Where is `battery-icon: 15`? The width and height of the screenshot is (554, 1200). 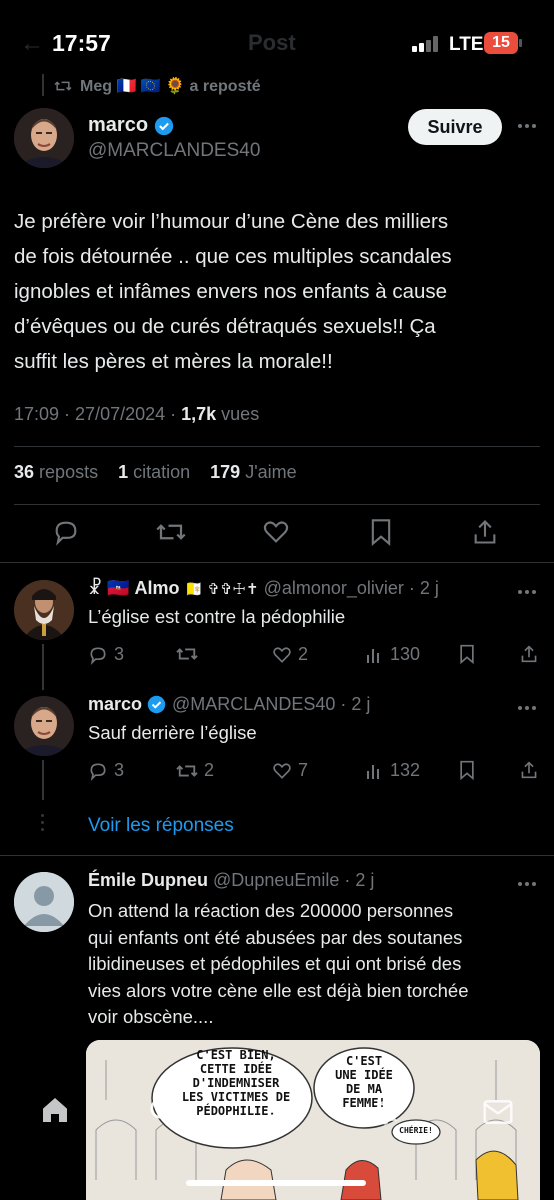 battery-icon: 15 is located at coordinates (504, 43).